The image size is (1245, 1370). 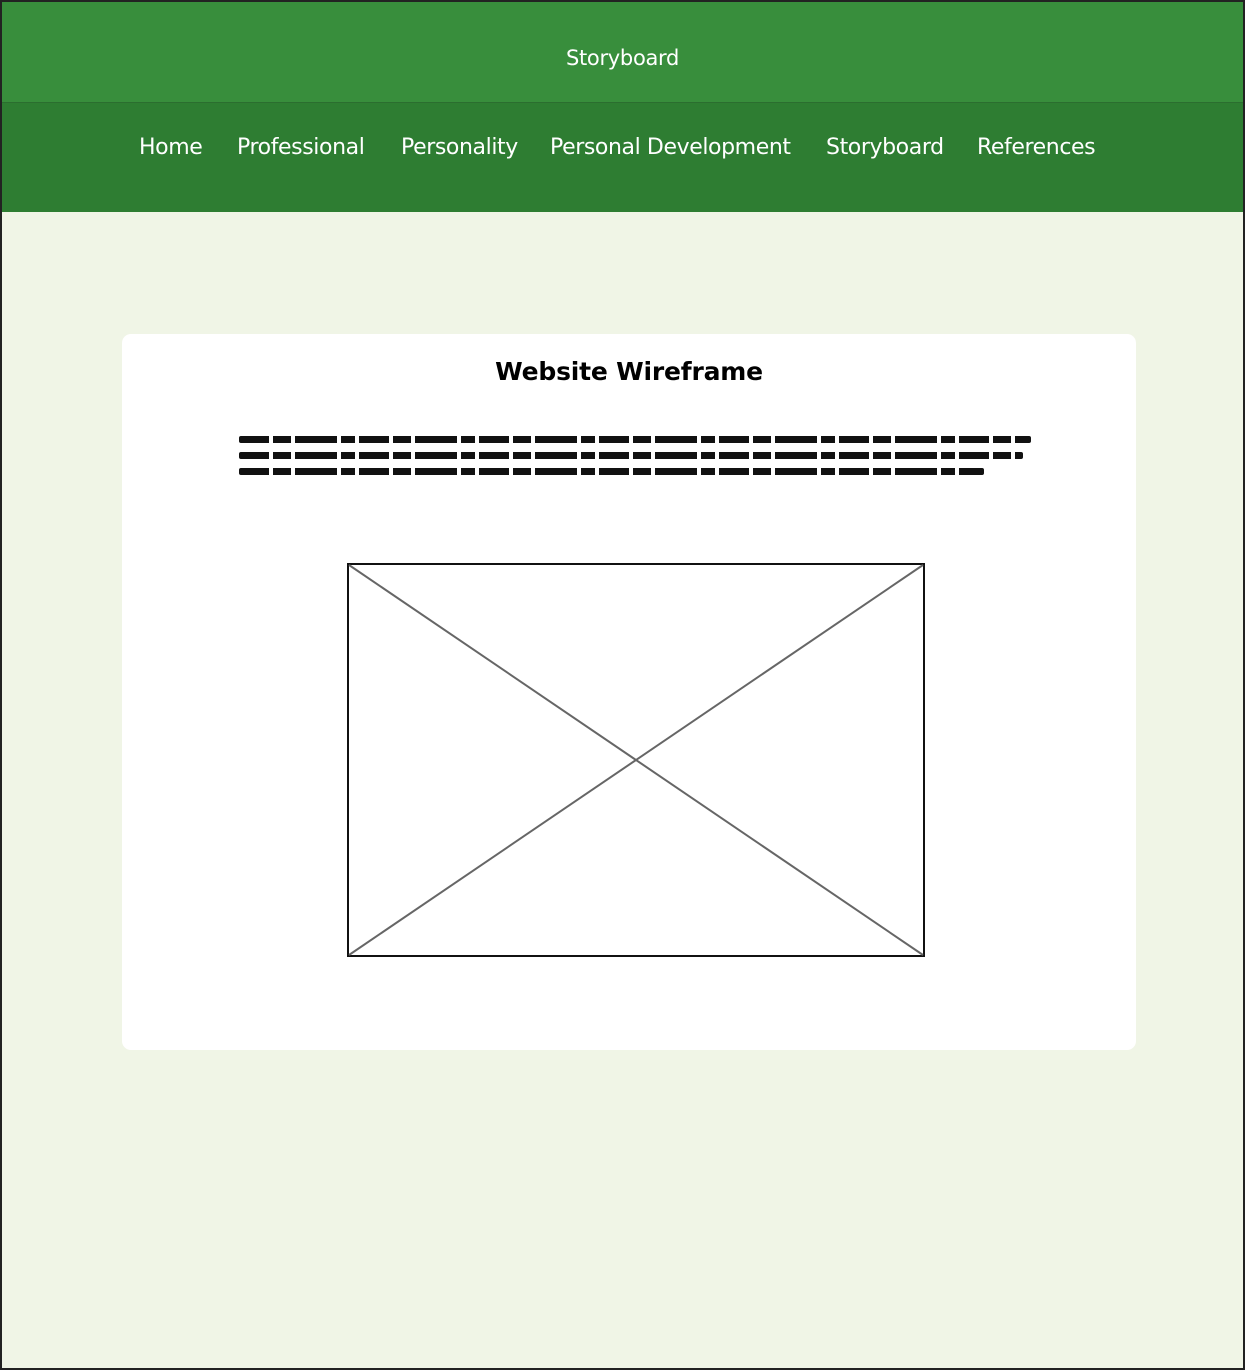 I want to click on title-bar: Storyboard, so click(x=622, y=52).